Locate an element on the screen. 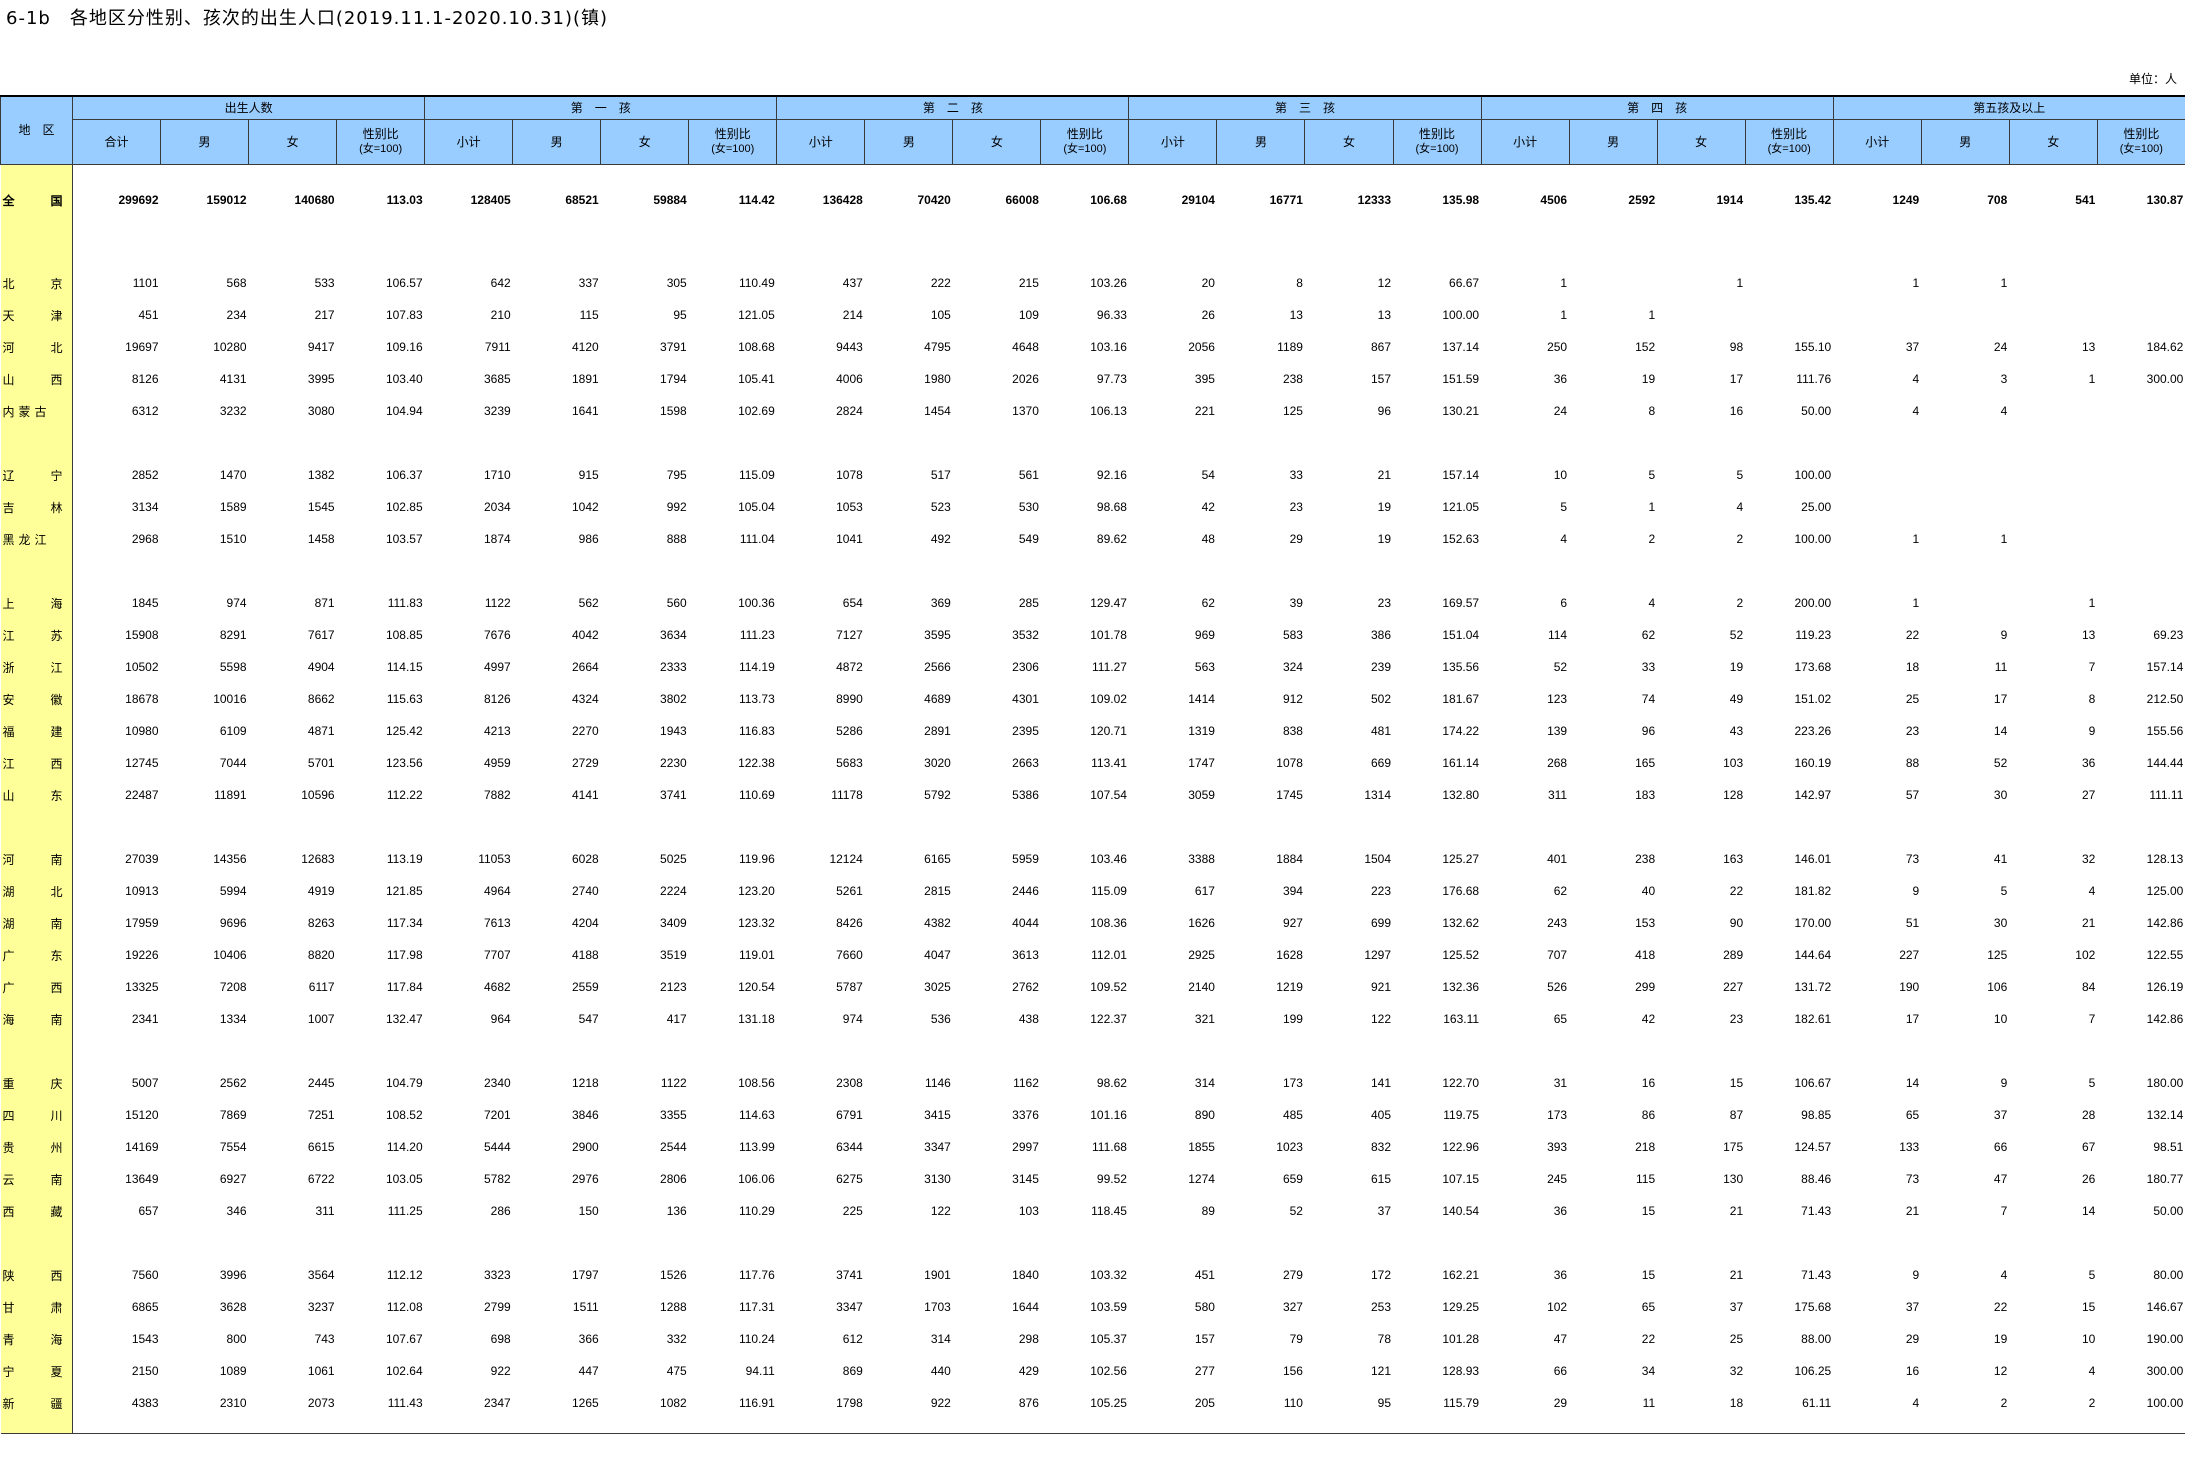 This screenshot has height=1478, width=2185. table-cell: 9 is located at coordinates (1916, 1275).